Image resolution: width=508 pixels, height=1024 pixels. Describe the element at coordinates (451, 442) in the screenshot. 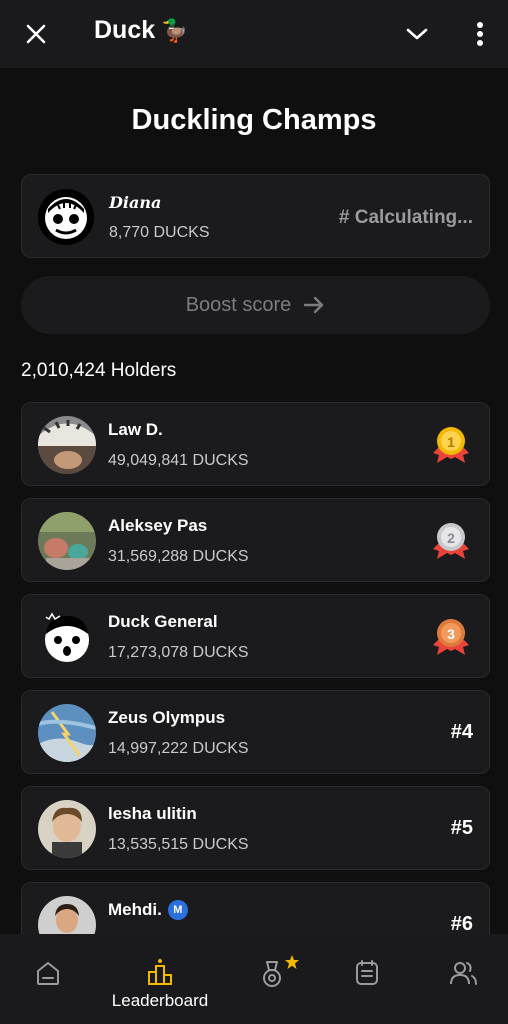

I see `svg-text: 1` at that location.